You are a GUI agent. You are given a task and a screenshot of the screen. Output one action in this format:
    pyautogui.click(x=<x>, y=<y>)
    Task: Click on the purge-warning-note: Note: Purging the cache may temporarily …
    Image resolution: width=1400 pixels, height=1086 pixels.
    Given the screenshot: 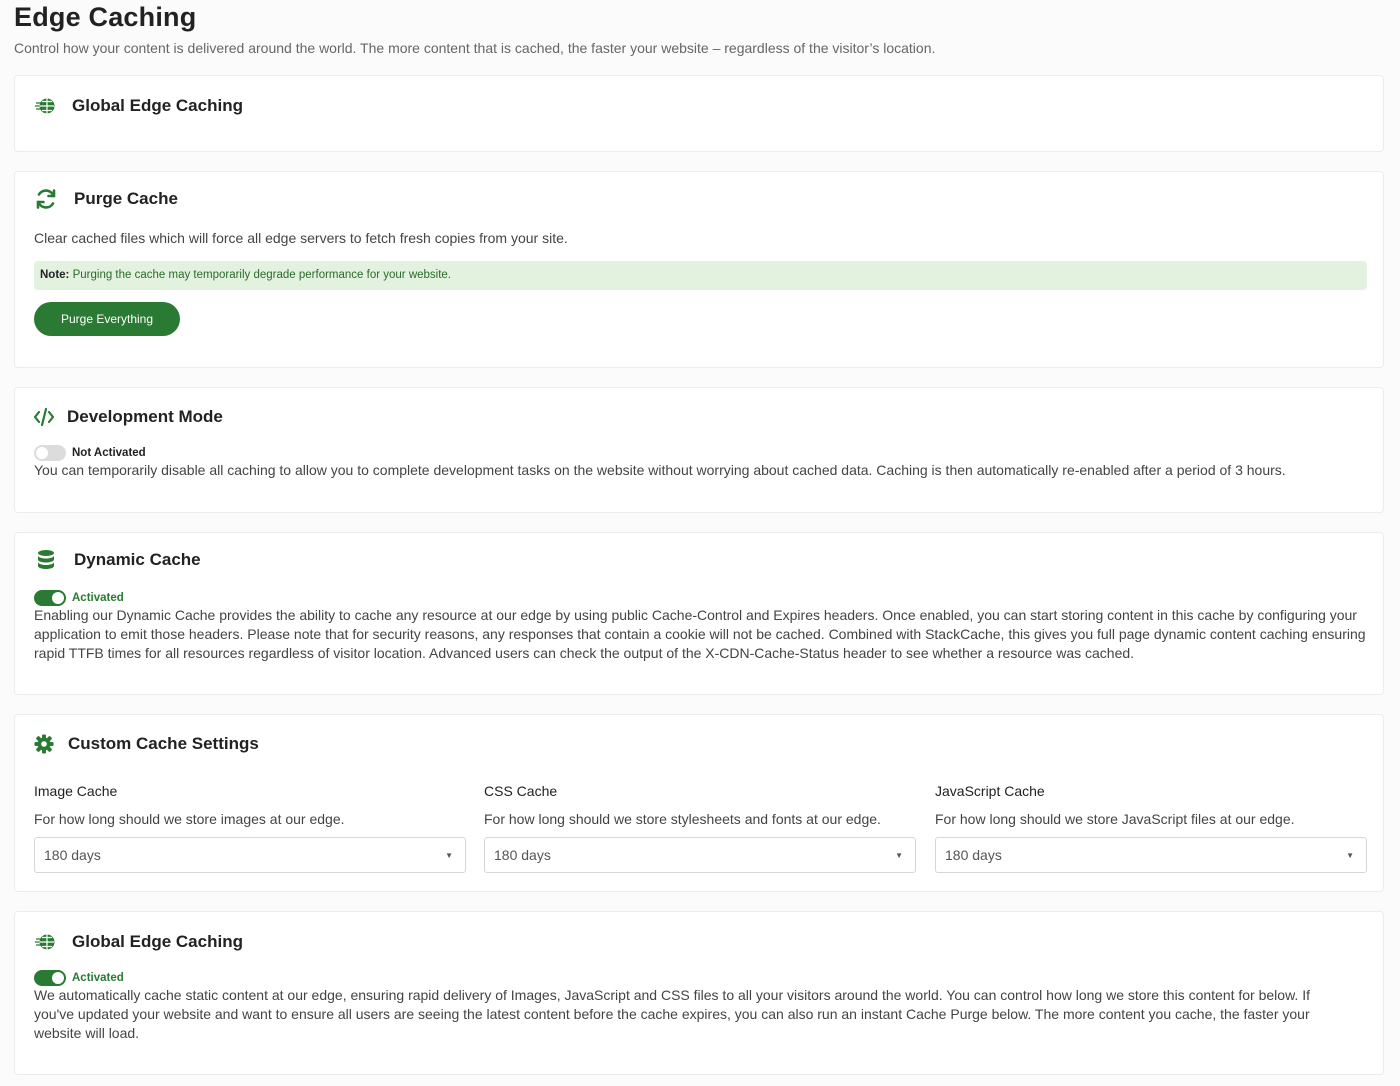 What is the action you would take?
    pyautogui.click(x=700, y=275)
    